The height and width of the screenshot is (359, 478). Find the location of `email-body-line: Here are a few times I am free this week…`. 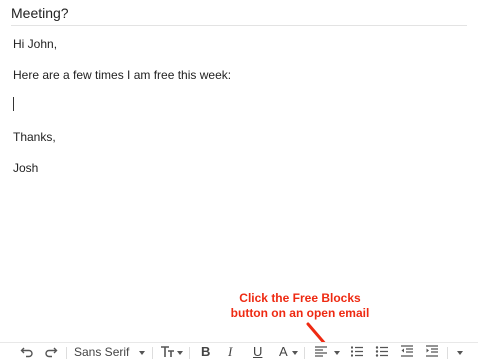

email-body-line: Here are a few times I am free this week… is located at coordinates (122, 75).